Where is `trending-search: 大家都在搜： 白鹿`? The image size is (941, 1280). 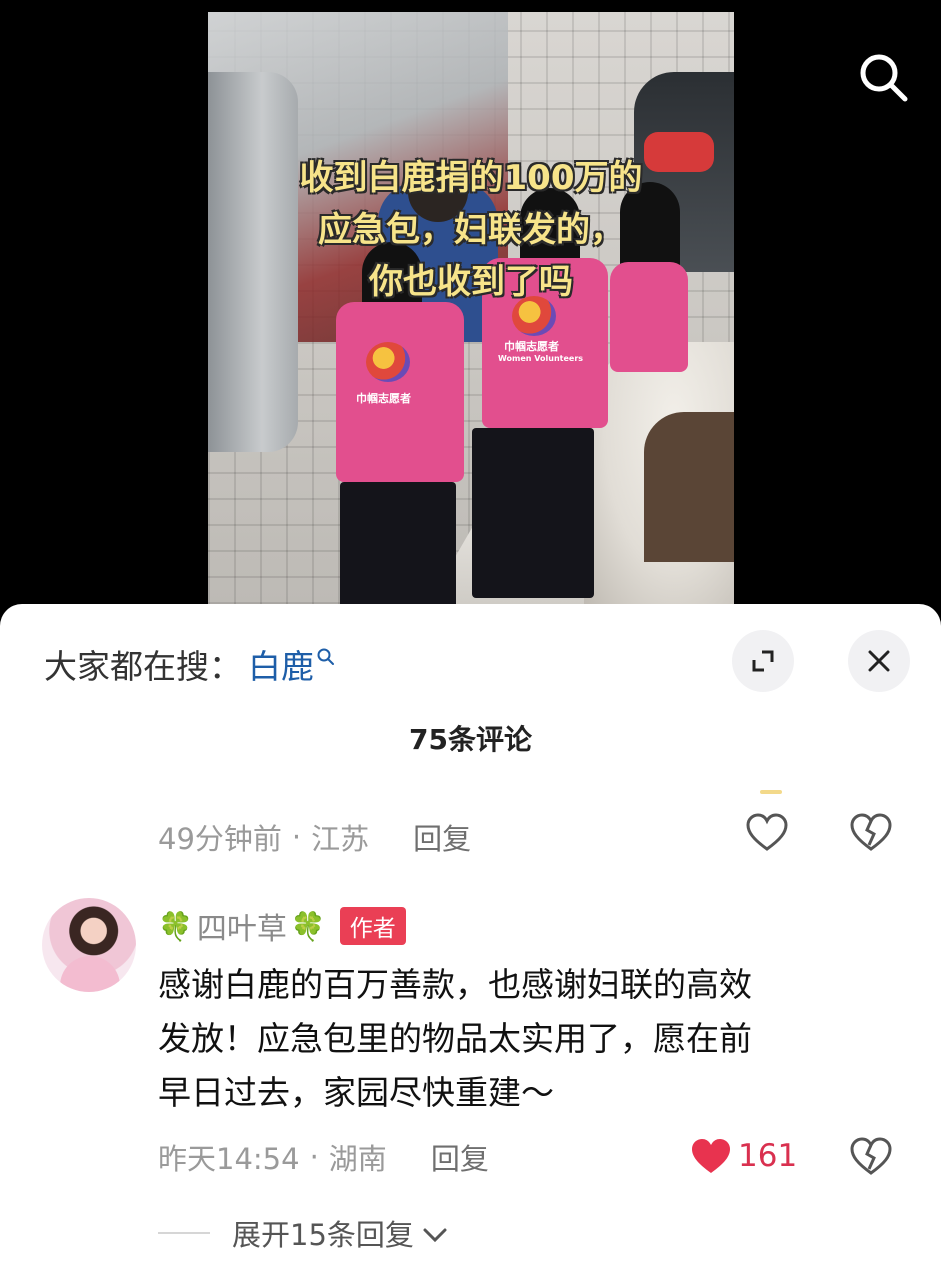
trending-search: 大家都在搜： 白鹿 is located at coordinates (190, 664).